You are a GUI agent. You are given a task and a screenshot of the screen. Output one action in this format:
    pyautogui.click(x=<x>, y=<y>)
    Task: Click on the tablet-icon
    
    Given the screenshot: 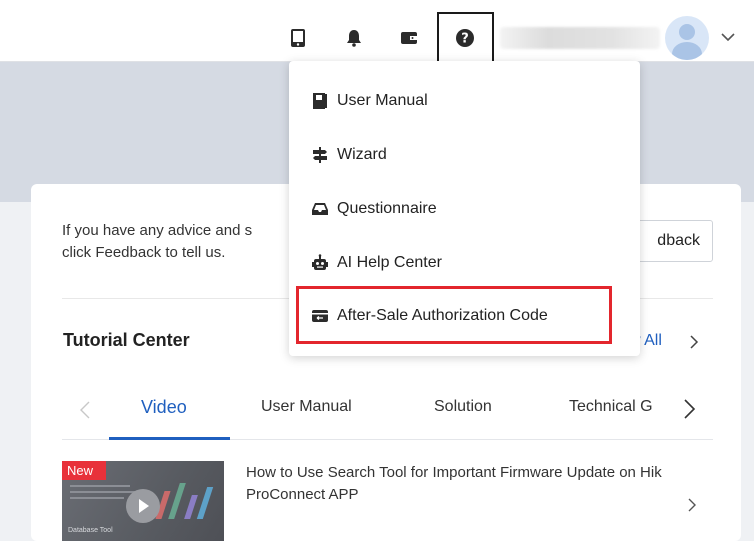 What is the action you would take?
    pyautogui.click(x=298, y=38)
    